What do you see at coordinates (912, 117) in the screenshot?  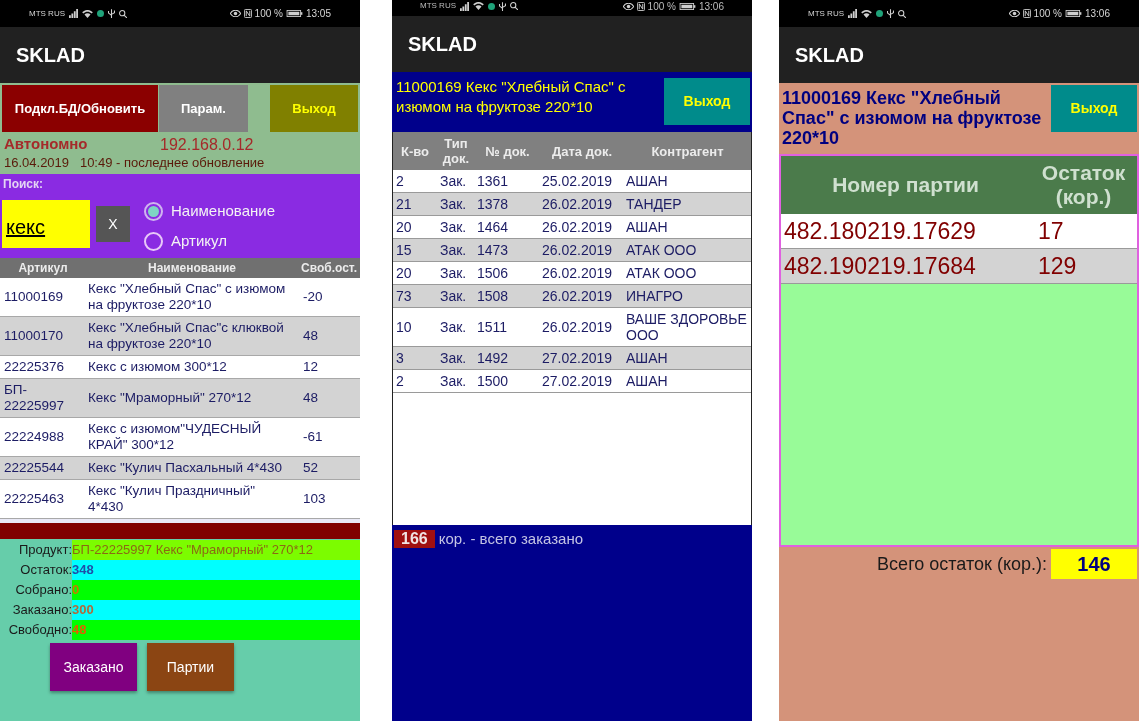 I see `product-title: 11000169 Кекс "Хлебный Спас" с изюмом на фруктозе 220*10` at bounding box center [912, 117].